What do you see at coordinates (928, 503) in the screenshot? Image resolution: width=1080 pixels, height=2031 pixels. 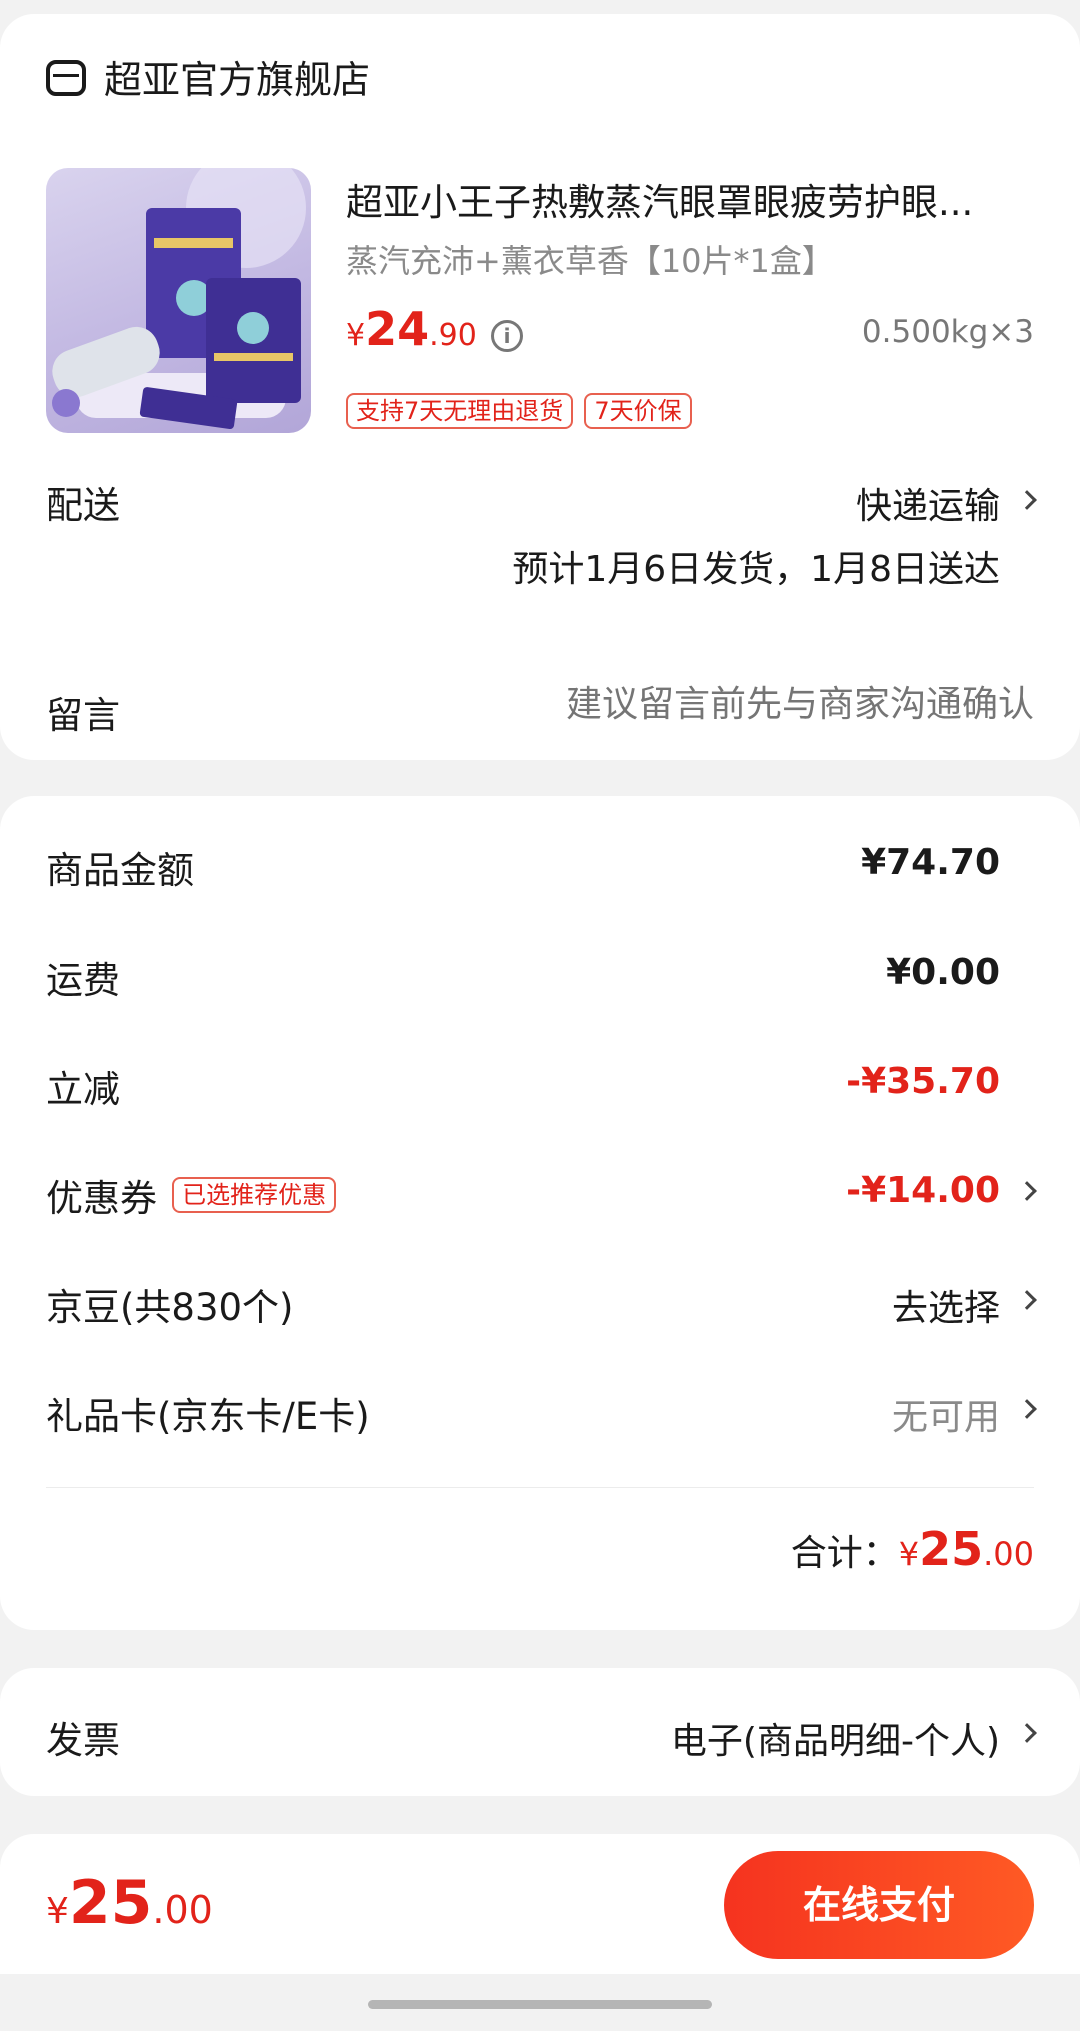 I see `delivery-method: 快递运输` at bounding box center [928, 503].